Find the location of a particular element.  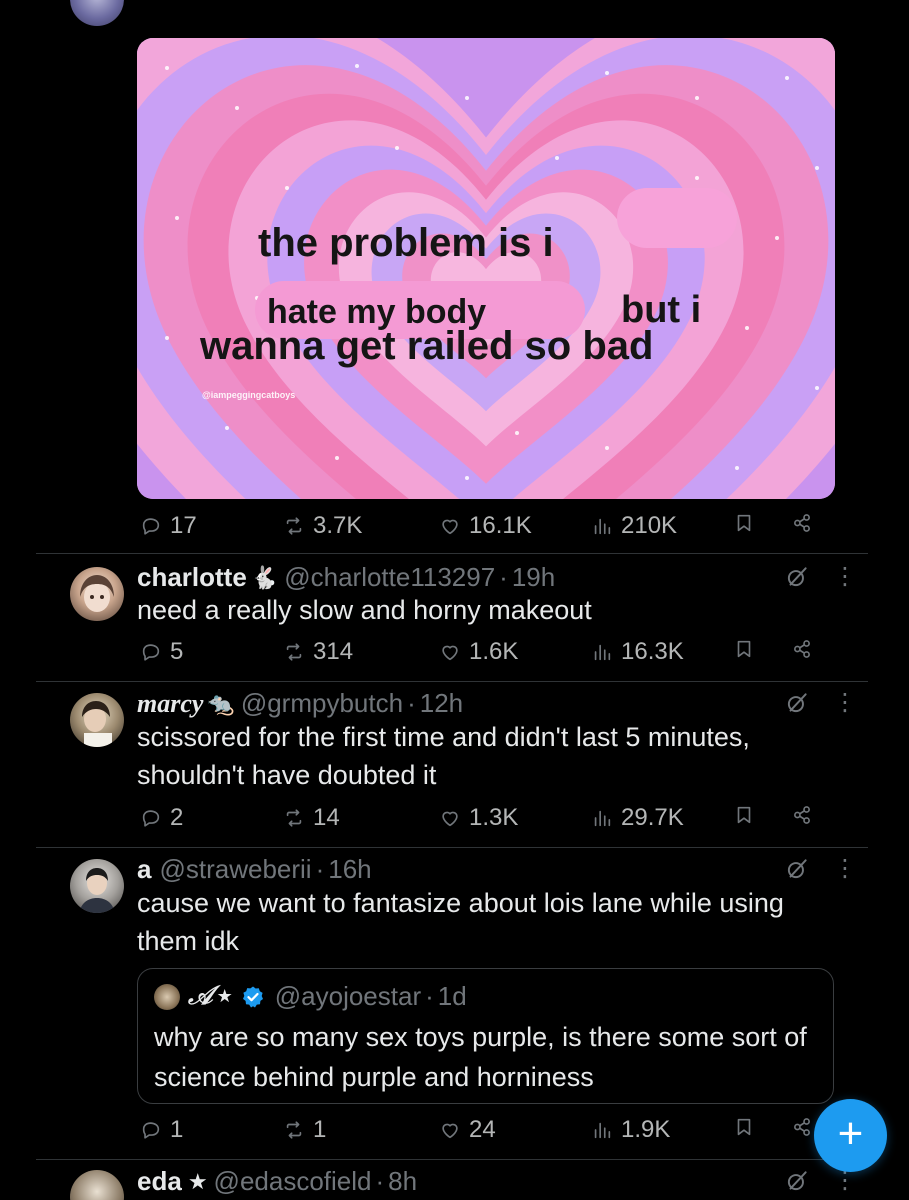

reply-header: a @straweberii · 16h is located at coordinates (254, 869).